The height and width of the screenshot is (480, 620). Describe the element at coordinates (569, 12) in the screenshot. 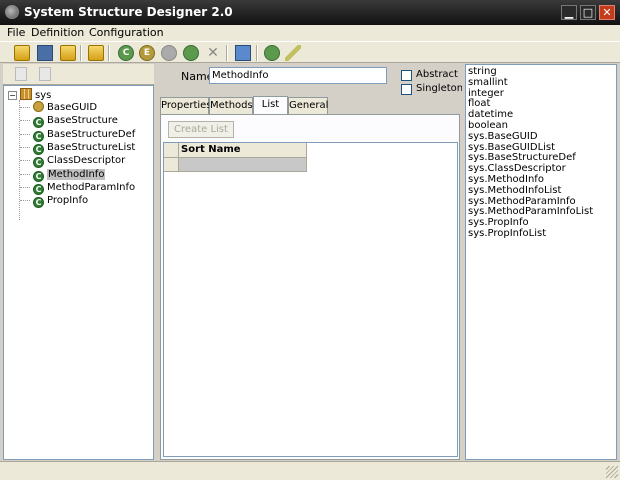

I see `minimize-button: ▁` at that location.